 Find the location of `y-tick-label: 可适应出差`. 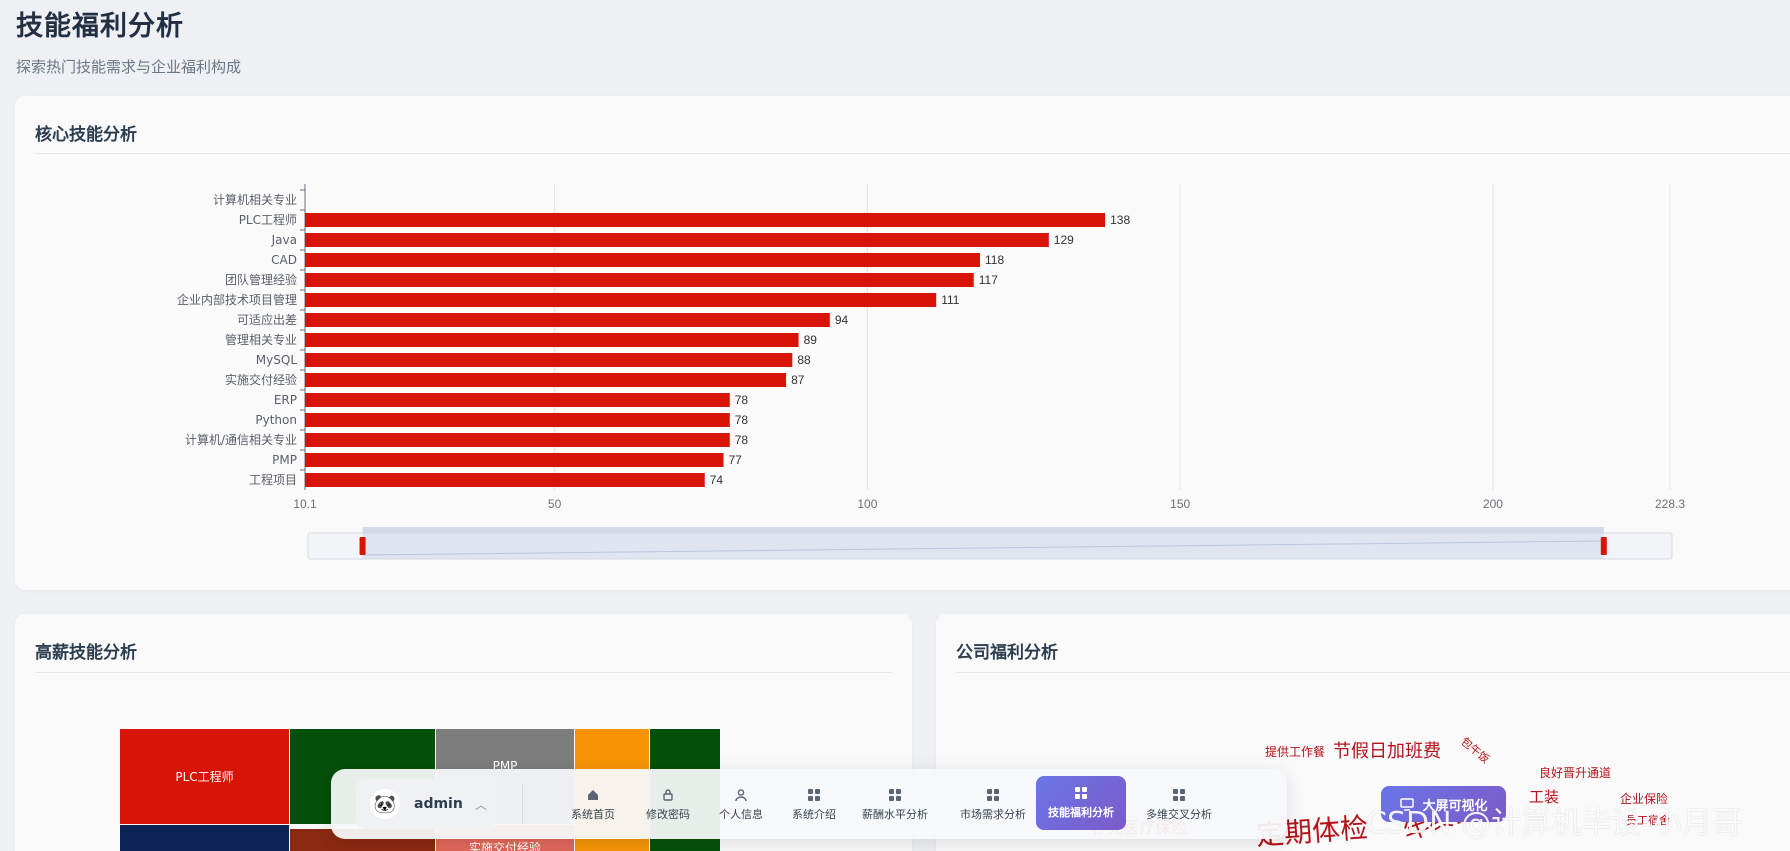

y-tick-label: 可适应出差 is located at coordinates (267, 319).